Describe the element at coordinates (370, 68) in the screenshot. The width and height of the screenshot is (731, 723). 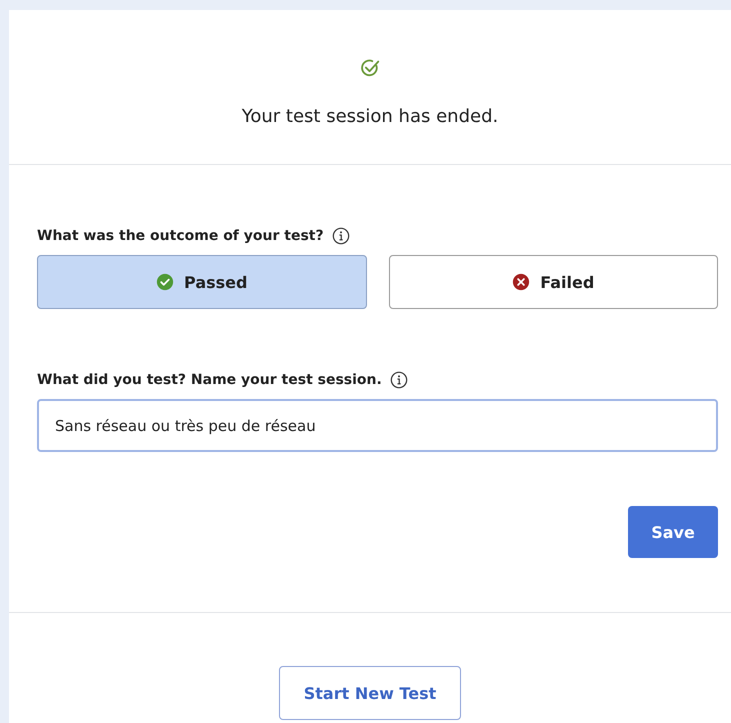
I see `check-circle-icon` at that location.